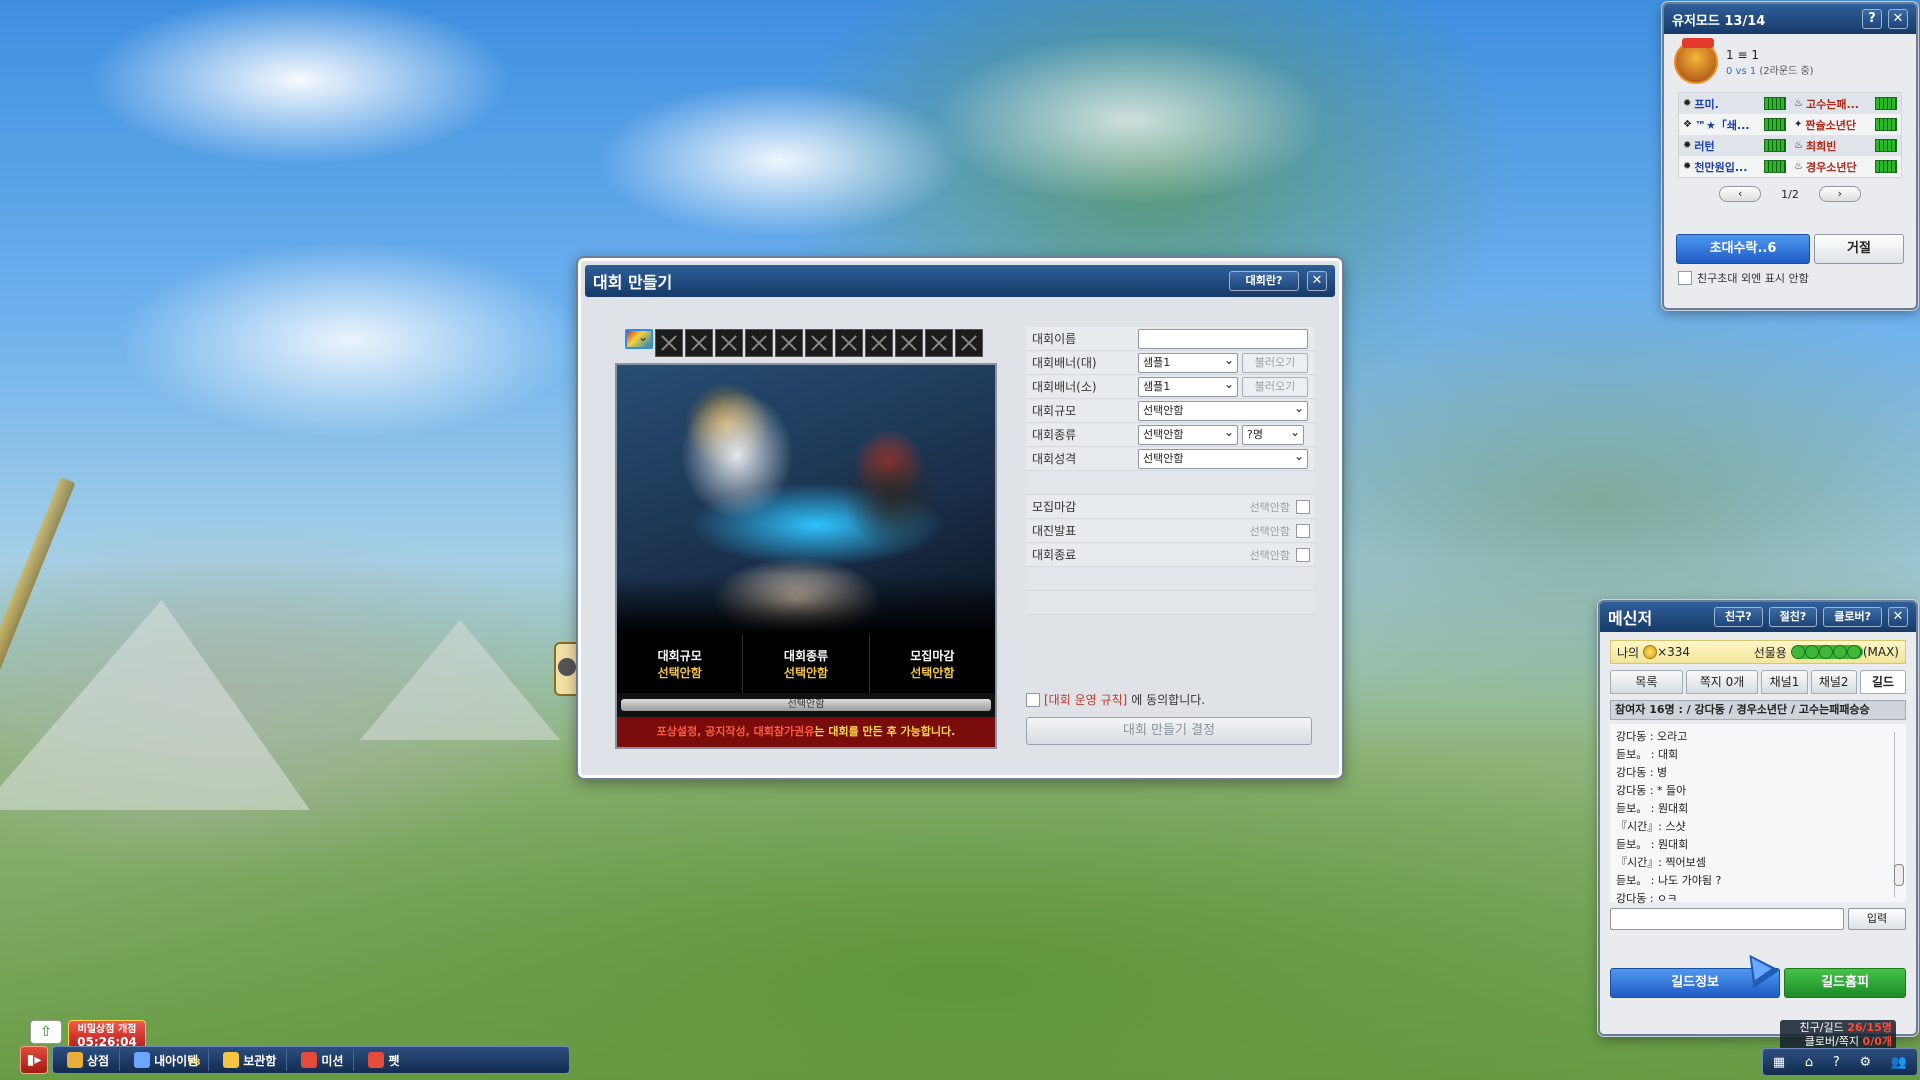  What do you see at coordinates (1033, 699) in the screenshot?
I see `agree-checkbox` at bounding box center [1033, 699].